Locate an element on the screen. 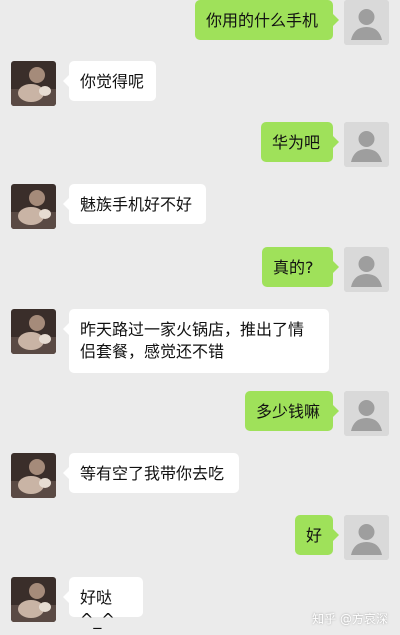 The height and width of the screenshot is (635, 400). message-bubble-incoming: 魅族手机好不好 is located at coordinates (134, 204).